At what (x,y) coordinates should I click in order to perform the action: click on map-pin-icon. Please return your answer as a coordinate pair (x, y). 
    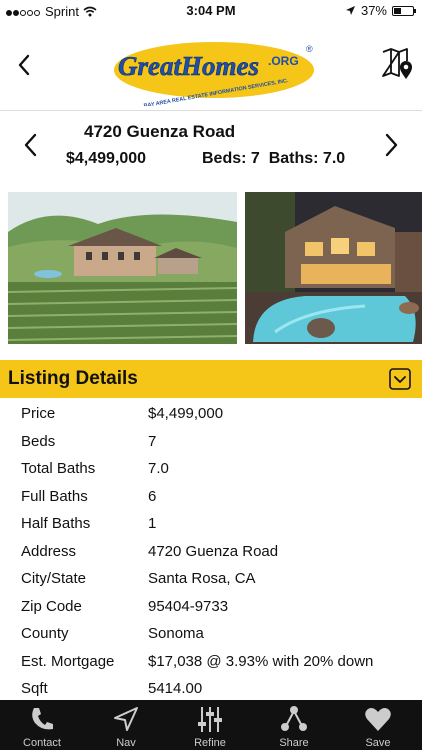
    Looking at the image, I should click on (398, 64).